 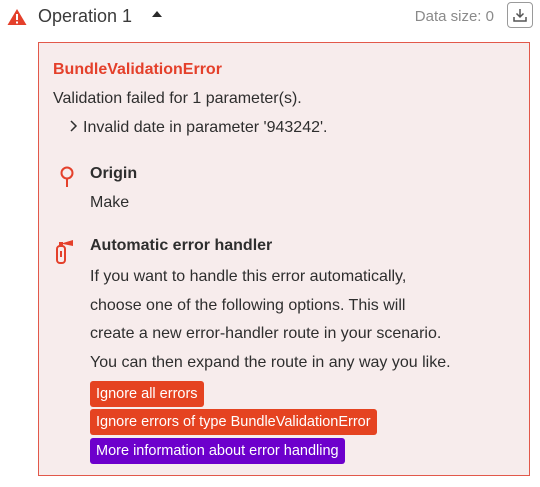 I want to click on error-message: Validation failed for 1 parameter(s)., so click(x=177, y=98).